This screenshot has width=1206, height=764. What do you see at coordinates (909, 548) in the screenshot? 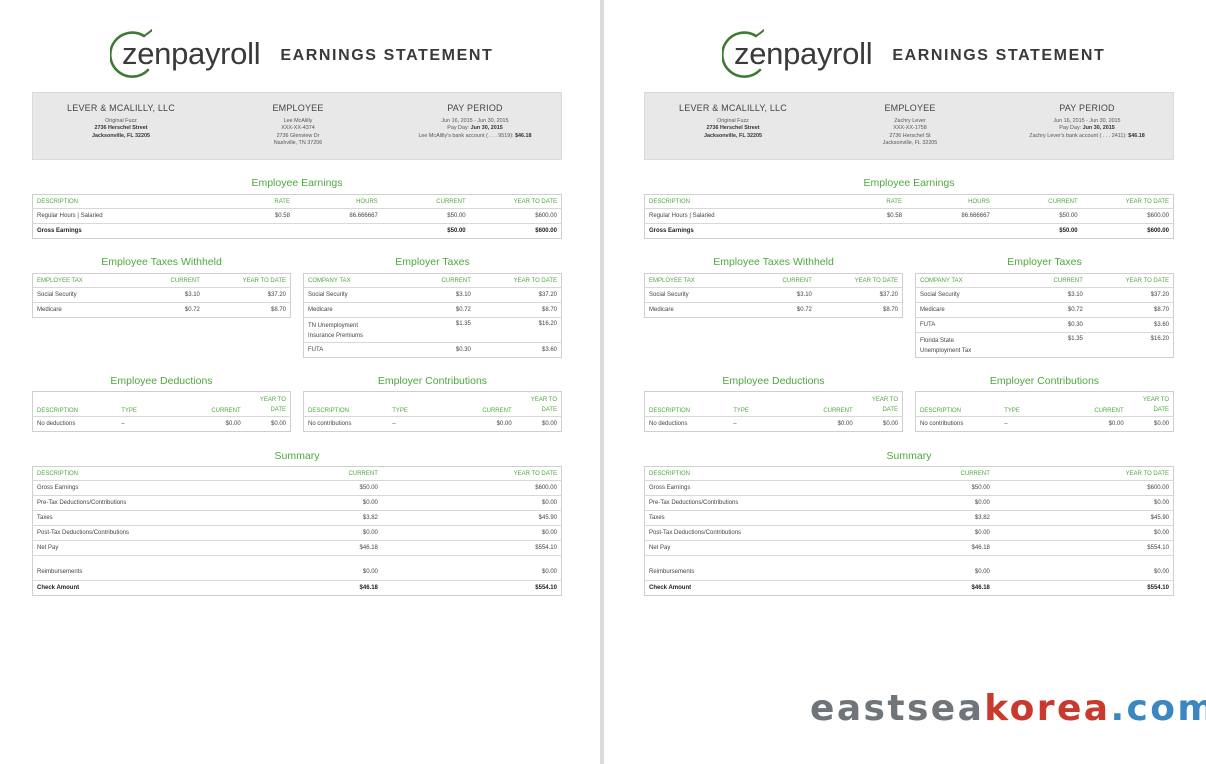
I see `table-row: Net Pay $46.18 $554.10` at bounding box center [909, 548].